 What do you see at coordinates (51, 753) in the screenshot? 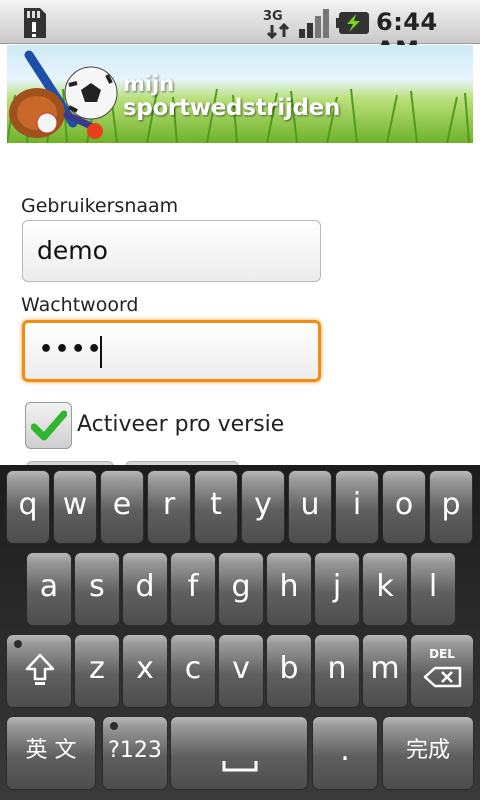
I see `language-switch-key: 英 文` at bounding box center [51, 753].